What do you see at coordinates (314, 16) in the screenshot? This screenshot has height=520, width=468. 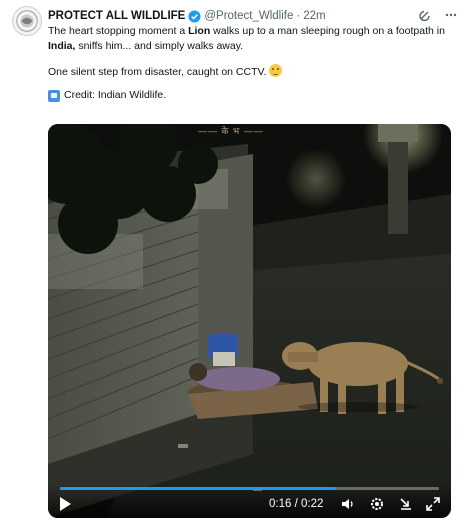 I see `timestamp: 22m` at bounding box center [314, 16].